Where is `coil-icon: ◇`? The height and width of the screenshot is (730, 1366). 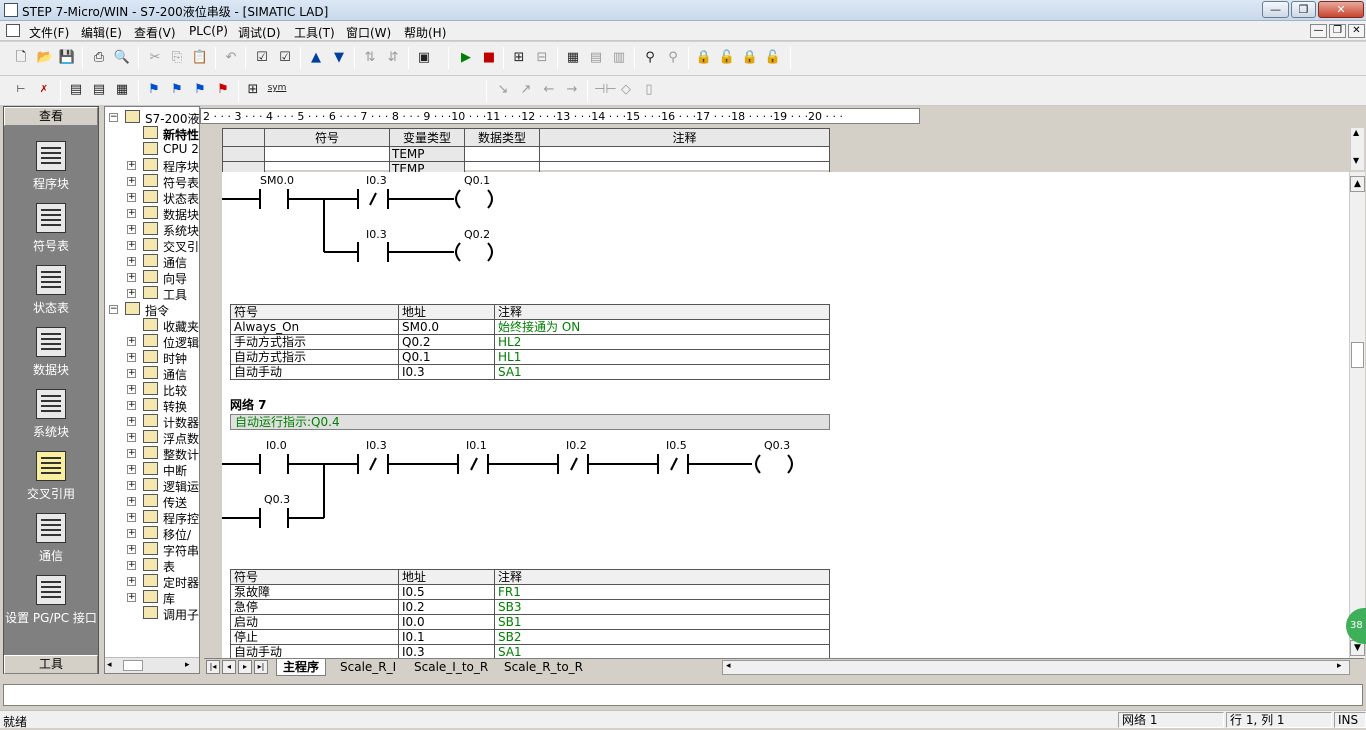
coil-icon: ◇ is located at coordinates (626, 90).